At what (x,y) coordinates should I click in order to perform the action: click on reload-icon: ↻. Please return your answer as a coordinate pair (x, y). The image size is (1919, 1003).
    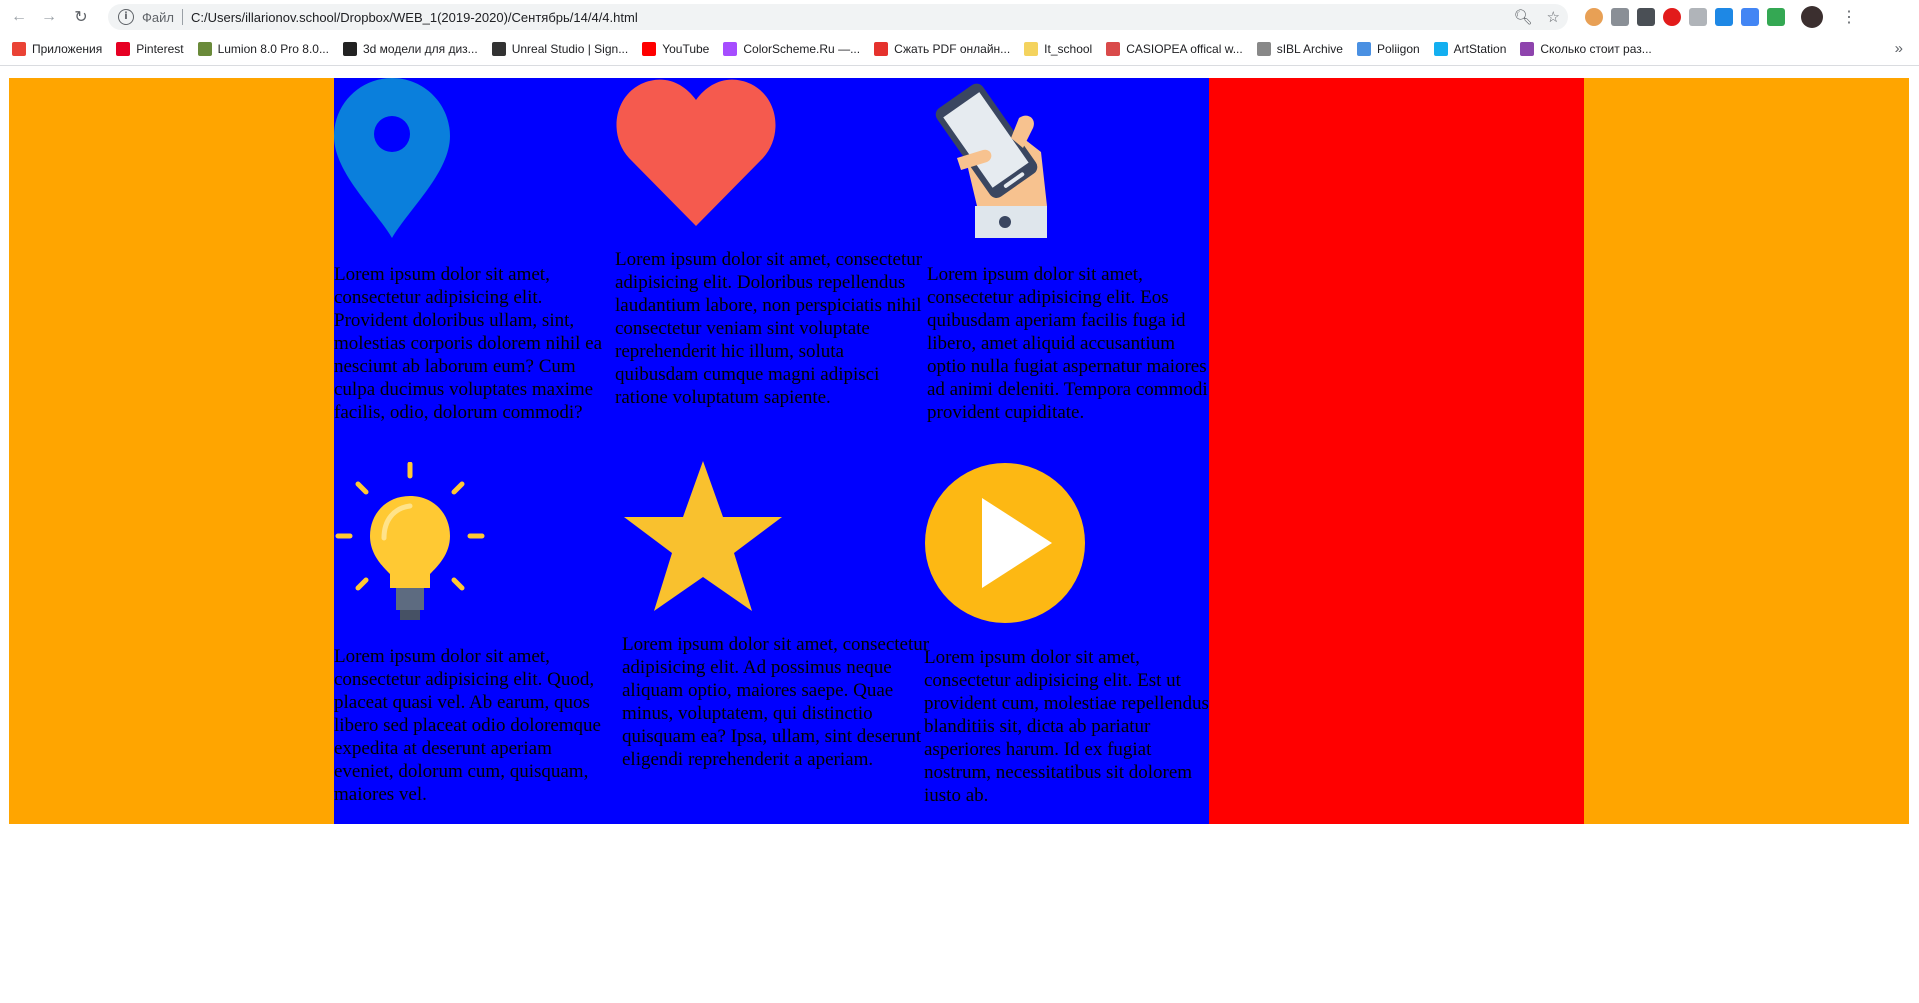
    Looking at the image, I should click on (81, 17).